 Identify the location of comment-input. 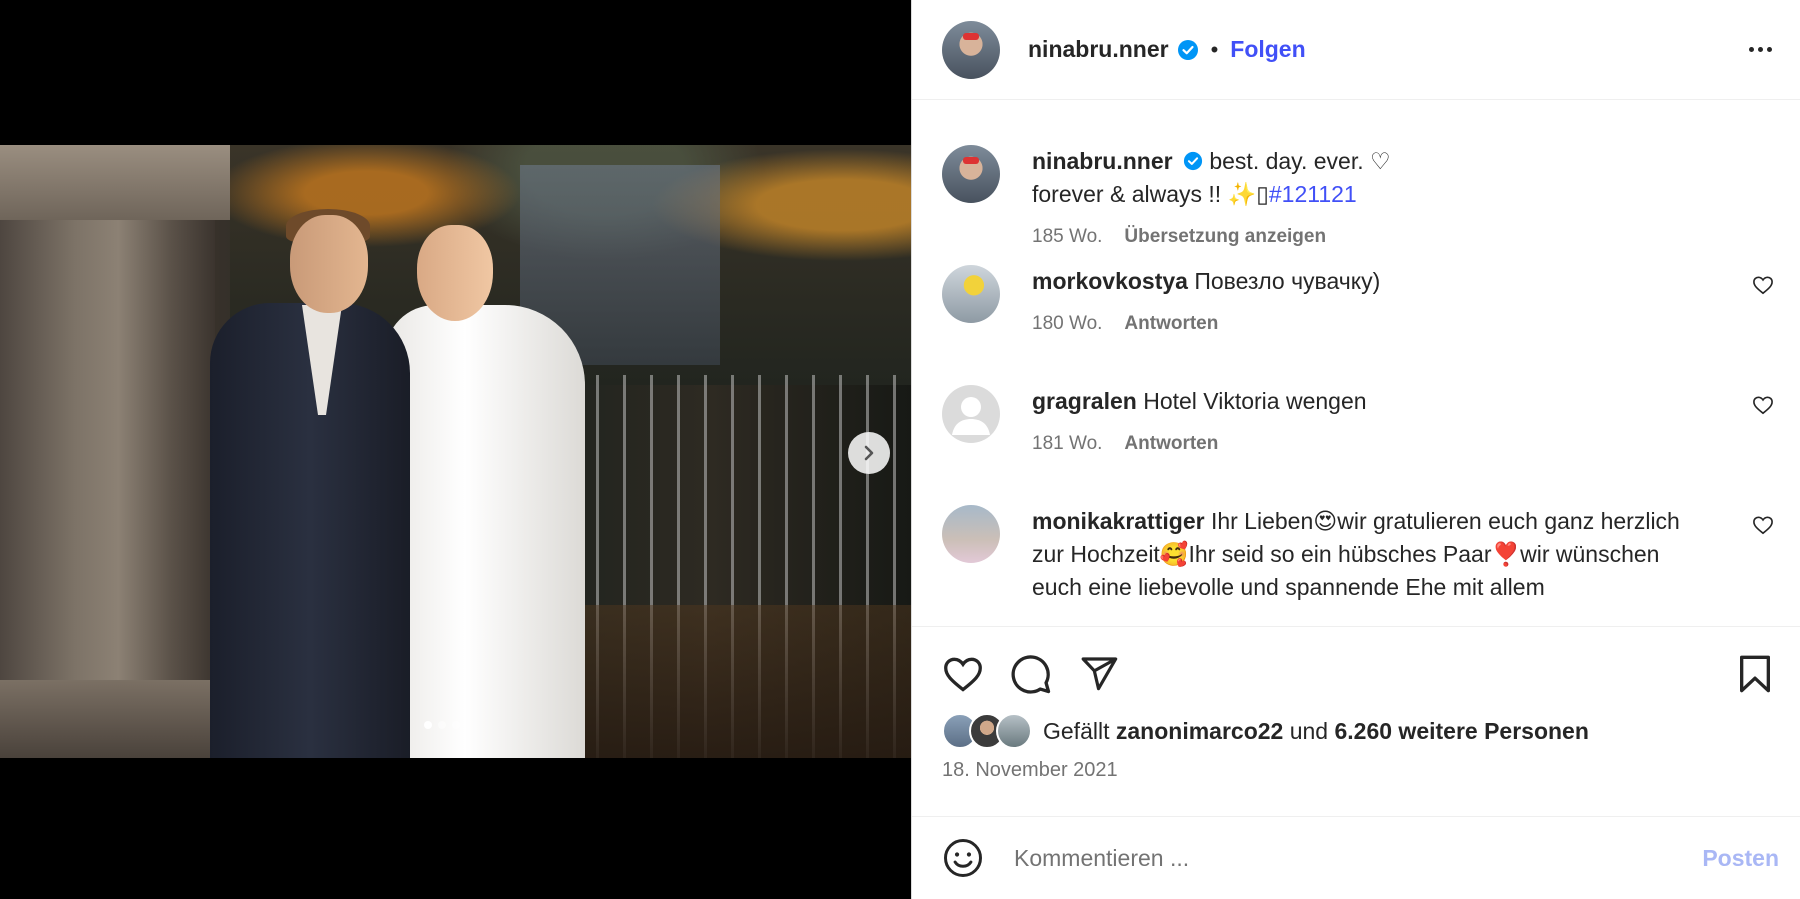
(1358, 858).